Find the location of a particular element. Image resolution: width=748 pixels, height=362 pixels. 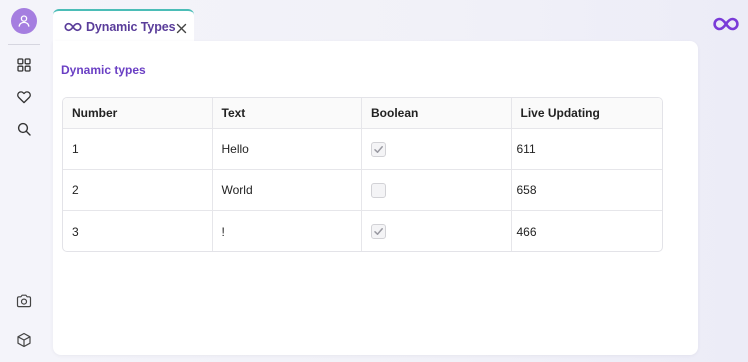

sidebar-item-packages is located at coordinates (24, 340).